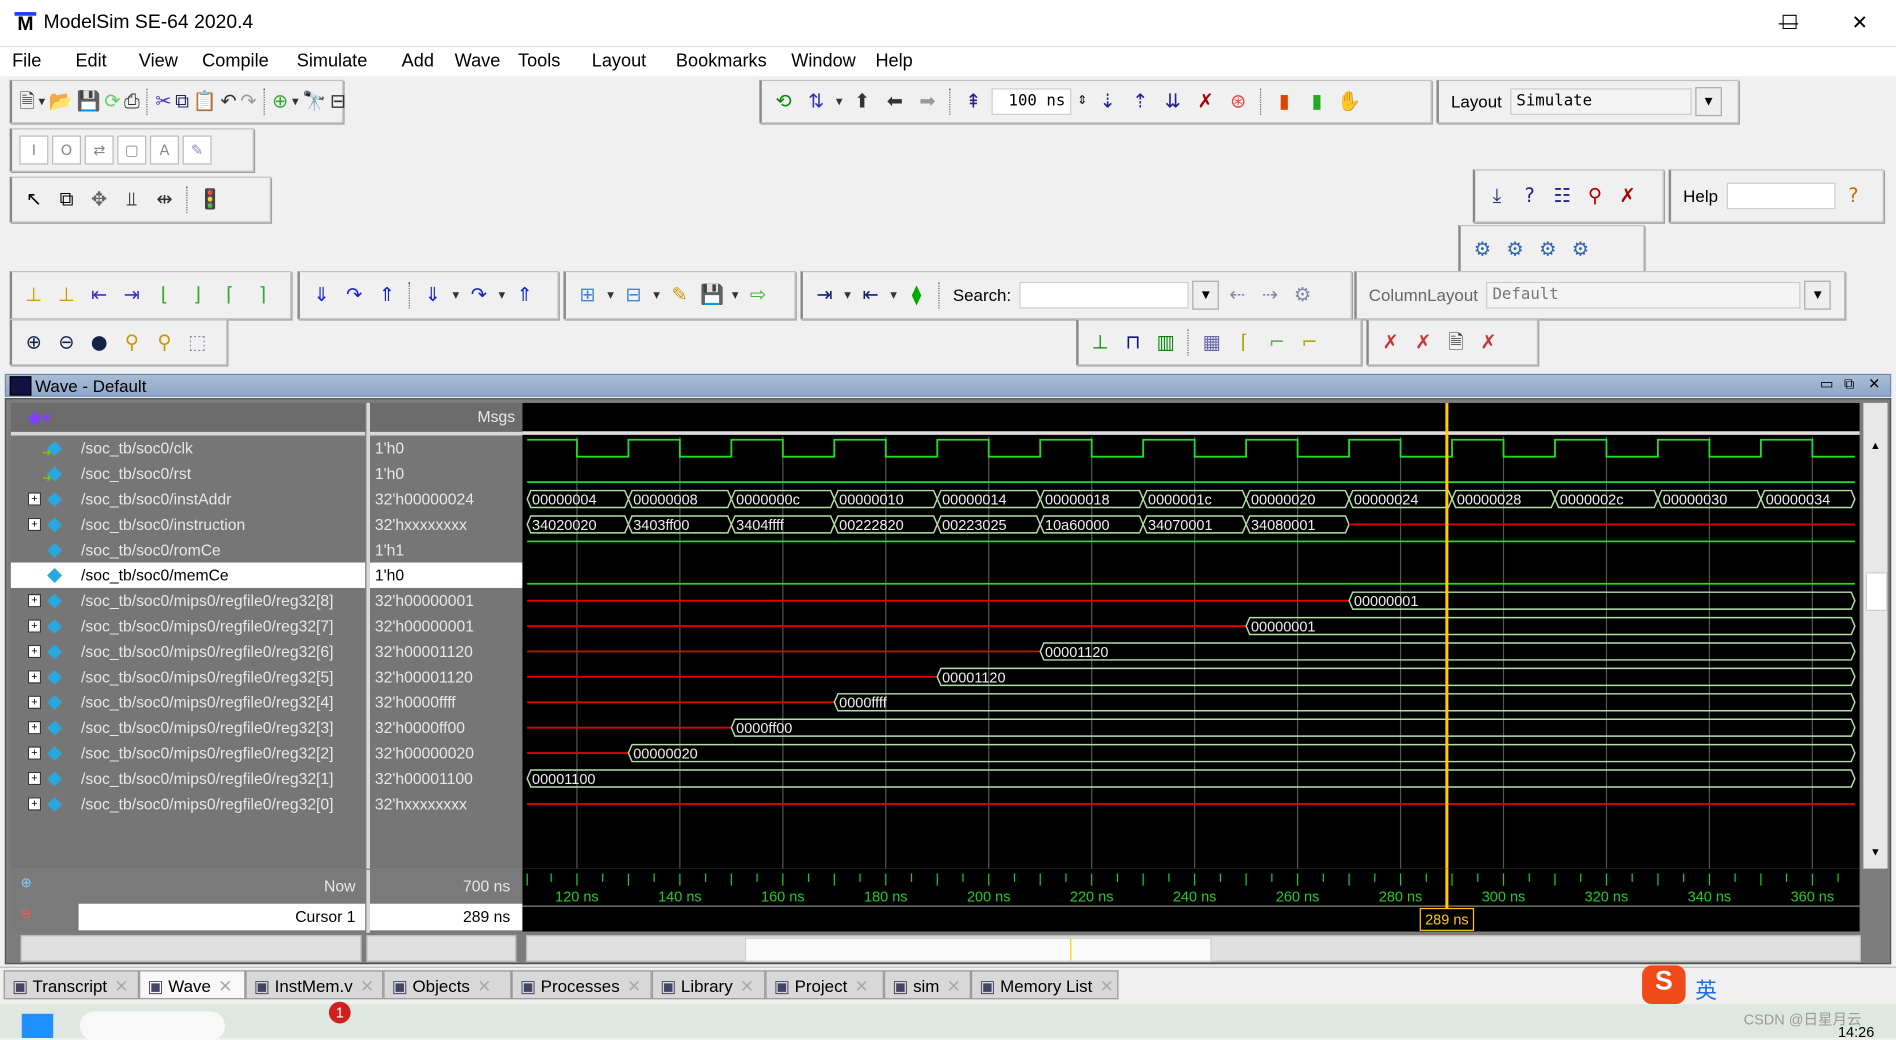  Describe the element at coordinates (1818, 295) in the screenshot. I see `column-layout-dropdown-icon: ▼` at that location.